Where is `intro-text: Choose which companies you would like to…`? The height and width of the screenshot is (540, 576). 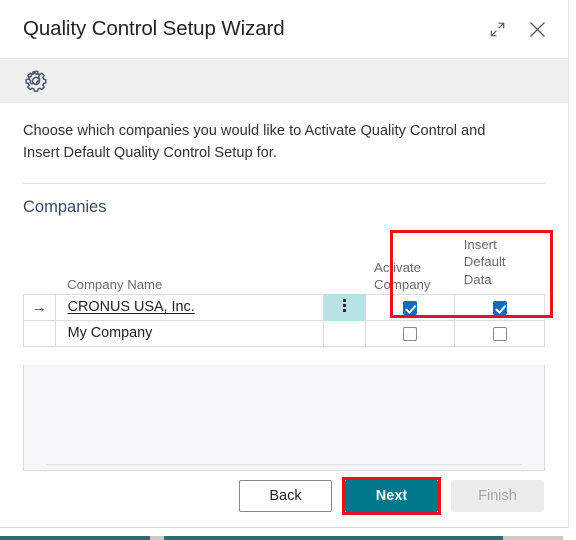 intro-text: Choose which companies you would like to… is located at coordinates (254, 142).